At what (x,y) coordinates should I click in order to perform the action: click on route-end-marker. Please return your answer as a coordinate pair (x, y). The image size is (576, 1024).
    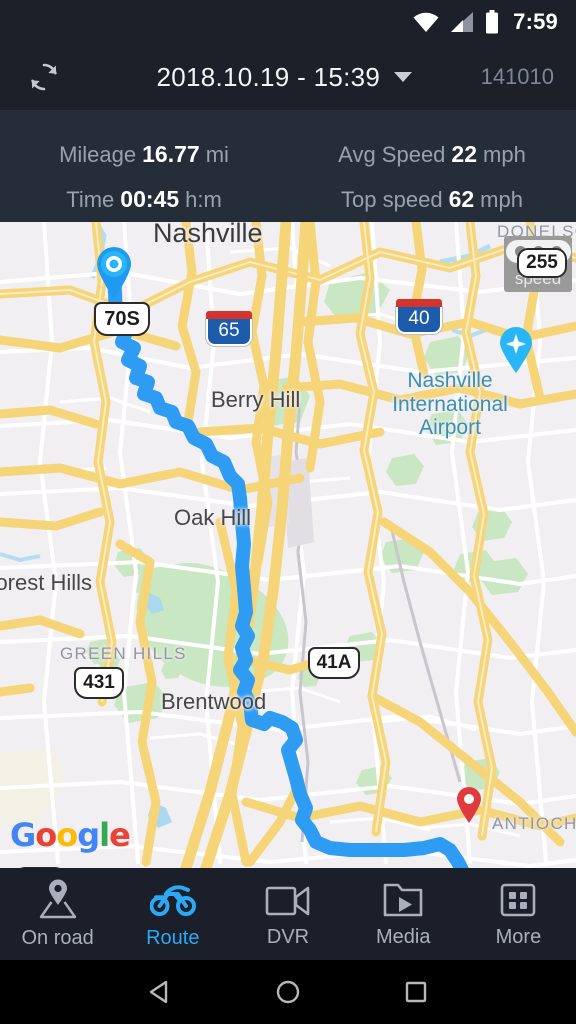
    Looking at the image, I should click on (469, 805).